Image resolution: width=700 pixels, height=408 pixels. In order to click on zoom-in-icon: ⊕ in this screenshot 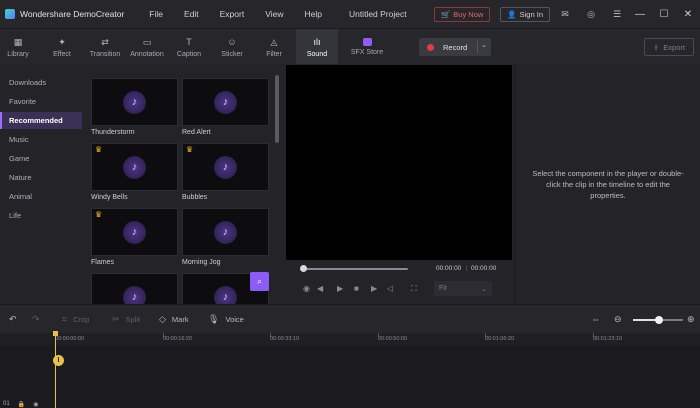, I will do `click(691, 319)`.